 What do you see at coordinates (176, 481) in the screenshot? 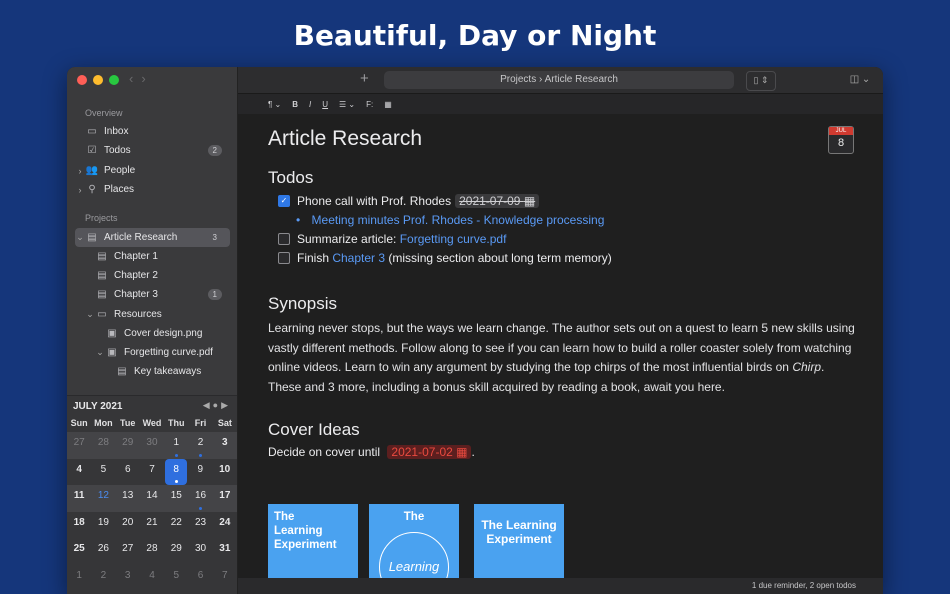
I see `event-dot` at bounding box center [176, 481].